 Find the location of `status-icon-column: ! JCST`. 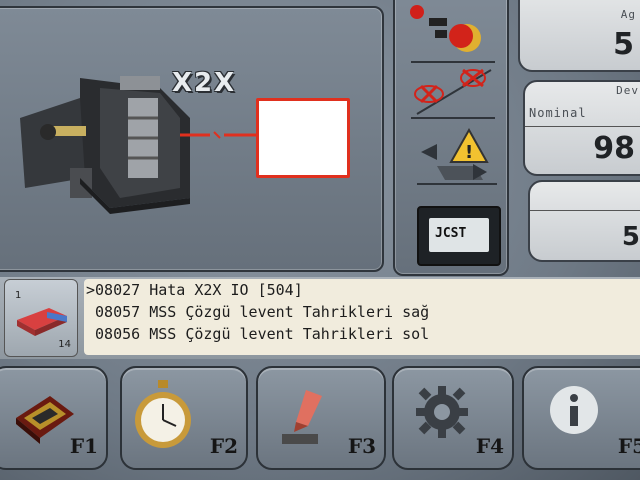

status-icon-column: ! JCST is located at coordinates (451, 138).